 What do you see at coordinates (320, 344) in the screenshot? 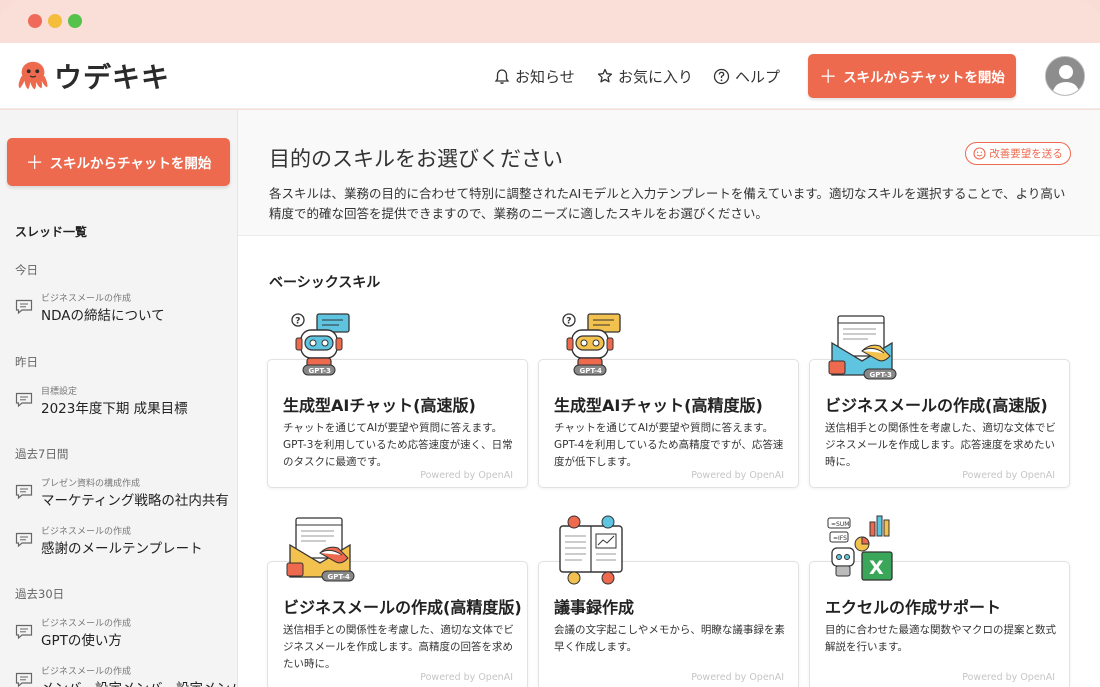
I see `robot-gpt3-icon: ? GPT-3` at bounding box center [320, 344].